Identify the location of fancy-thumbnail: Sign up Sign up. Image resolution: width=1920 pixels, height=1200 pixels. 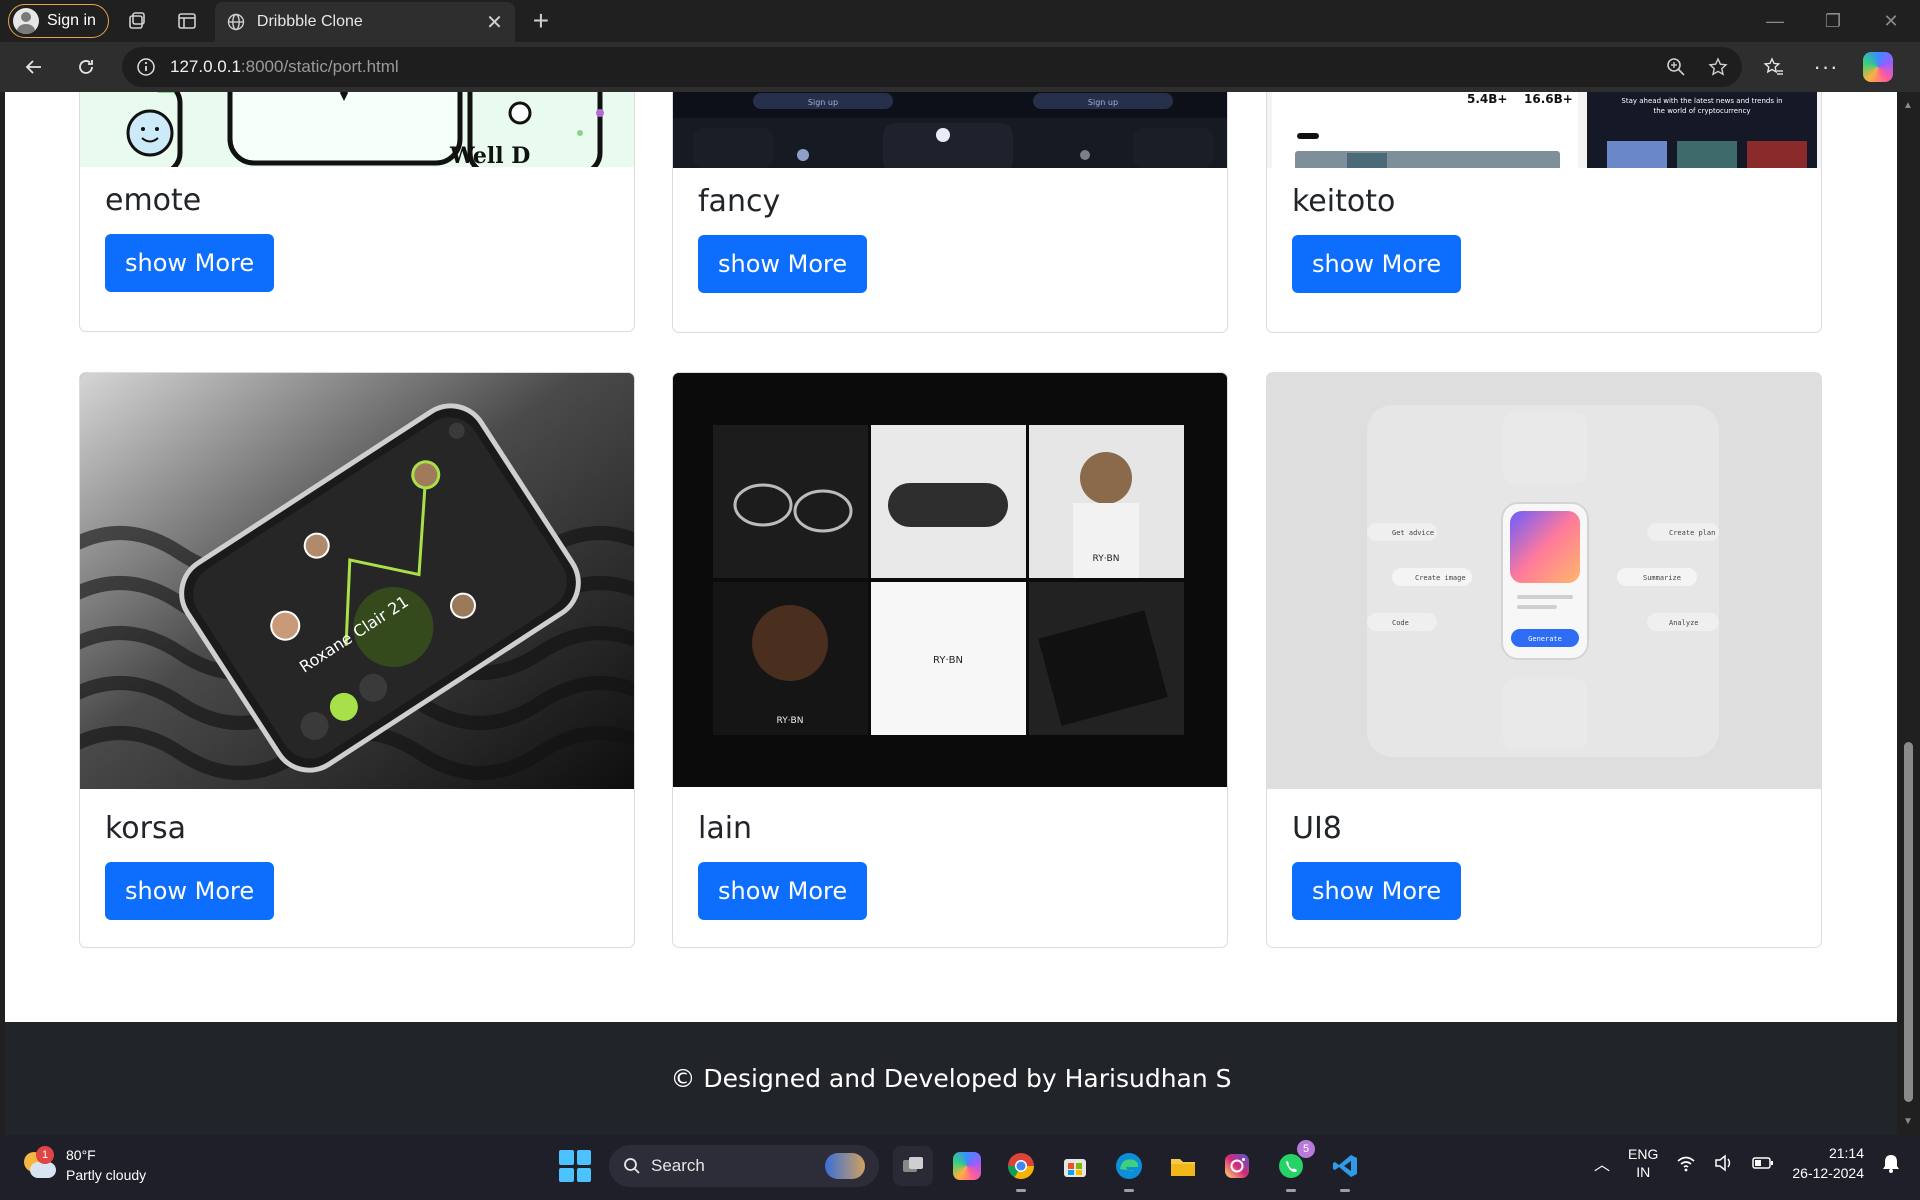
(950, 130).